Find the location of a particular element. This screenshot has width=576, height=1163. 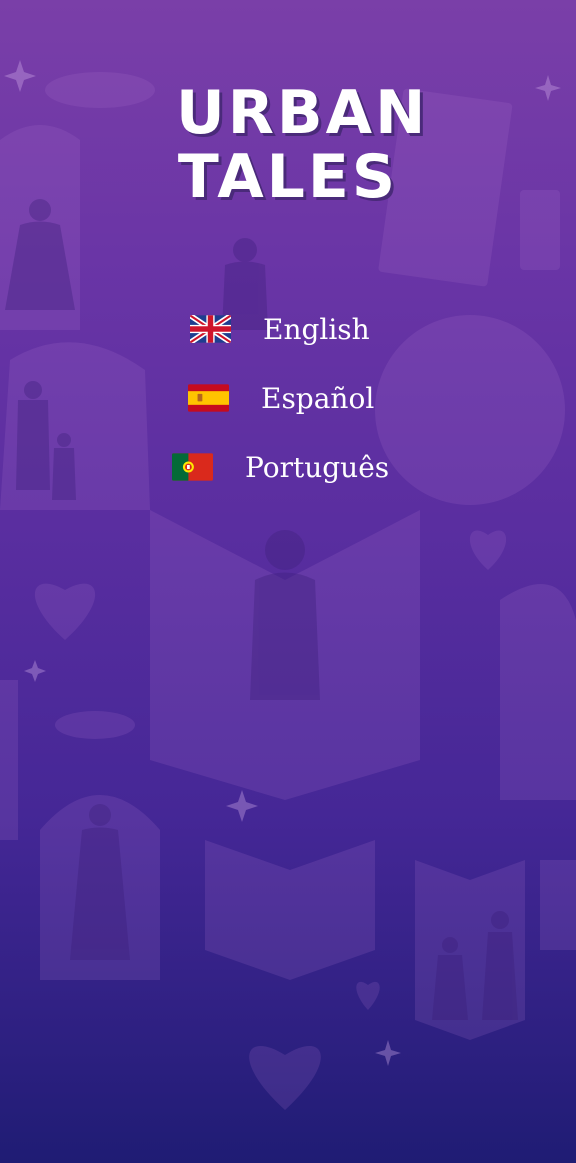

language-option-espanol: Español is located at coordinates (281, 398).